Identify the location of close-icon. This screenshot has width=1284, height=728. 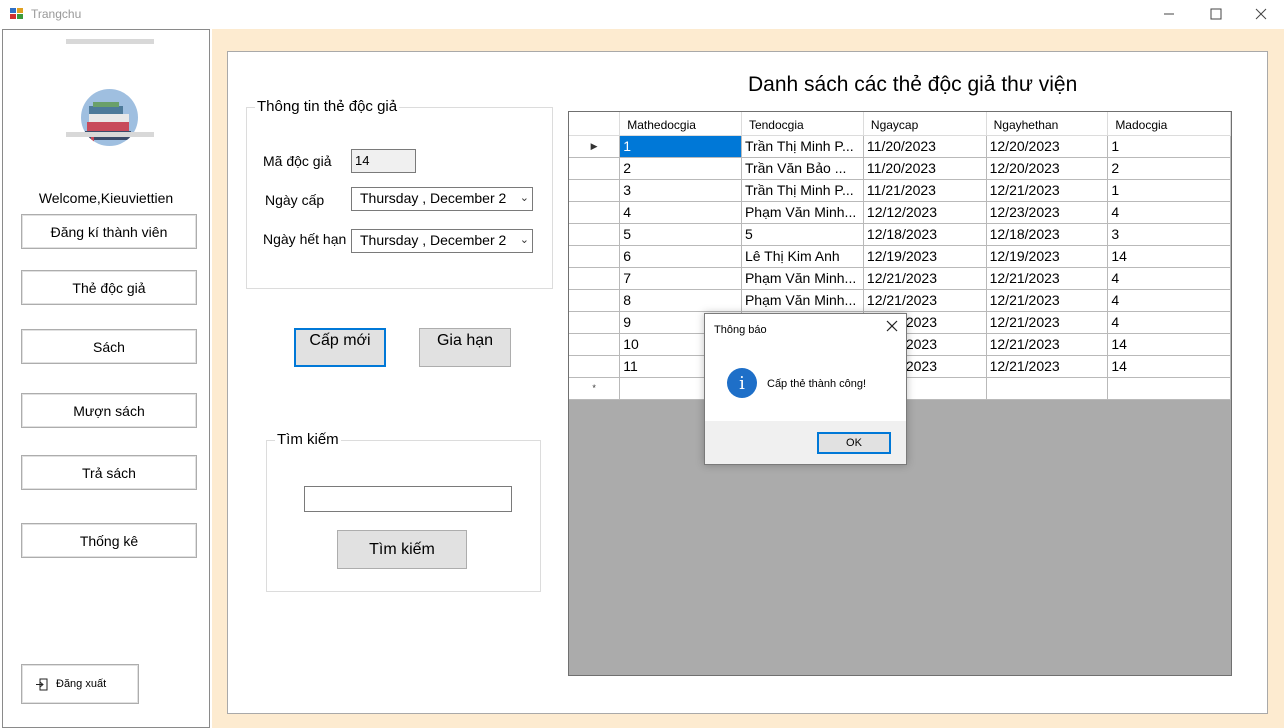
(892, 326).